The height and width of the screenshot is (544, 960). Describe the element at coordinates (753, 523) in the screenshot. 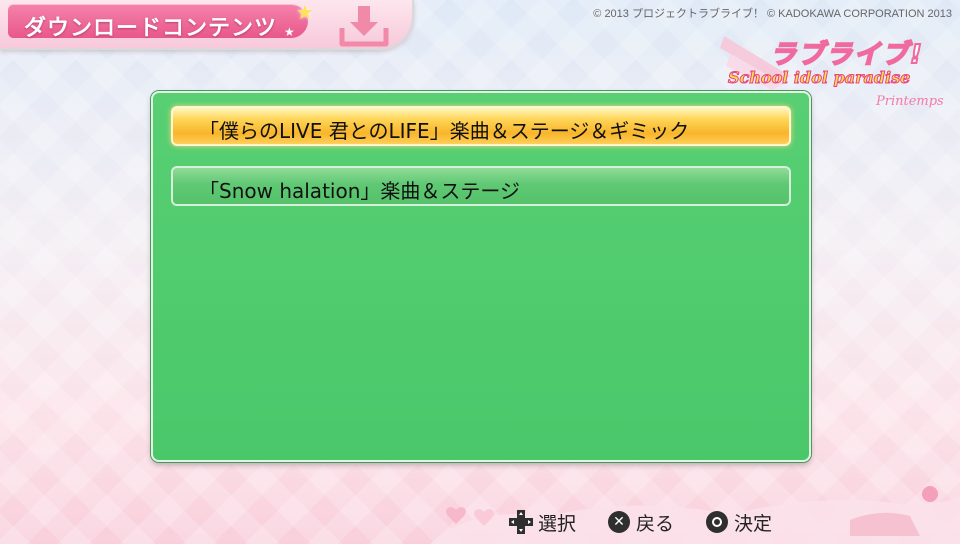

I see `confirm-label: 決定` at that location.